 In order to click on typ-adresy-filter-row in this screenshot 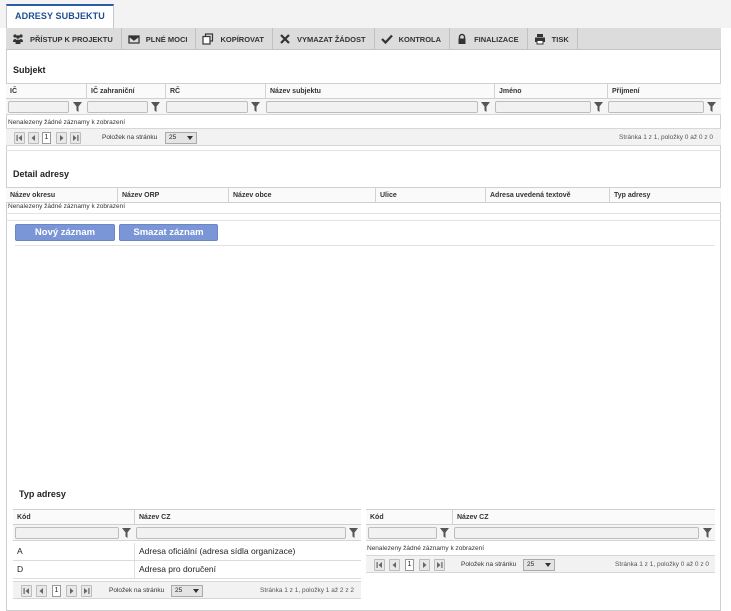, I will do `click(187, 533)`.